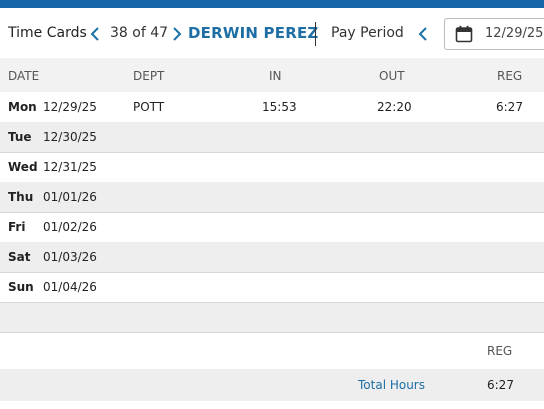  Describe the element at coordinates (500, 385) in the screenshot. I see `total-hours-value: 6:27` at that location.